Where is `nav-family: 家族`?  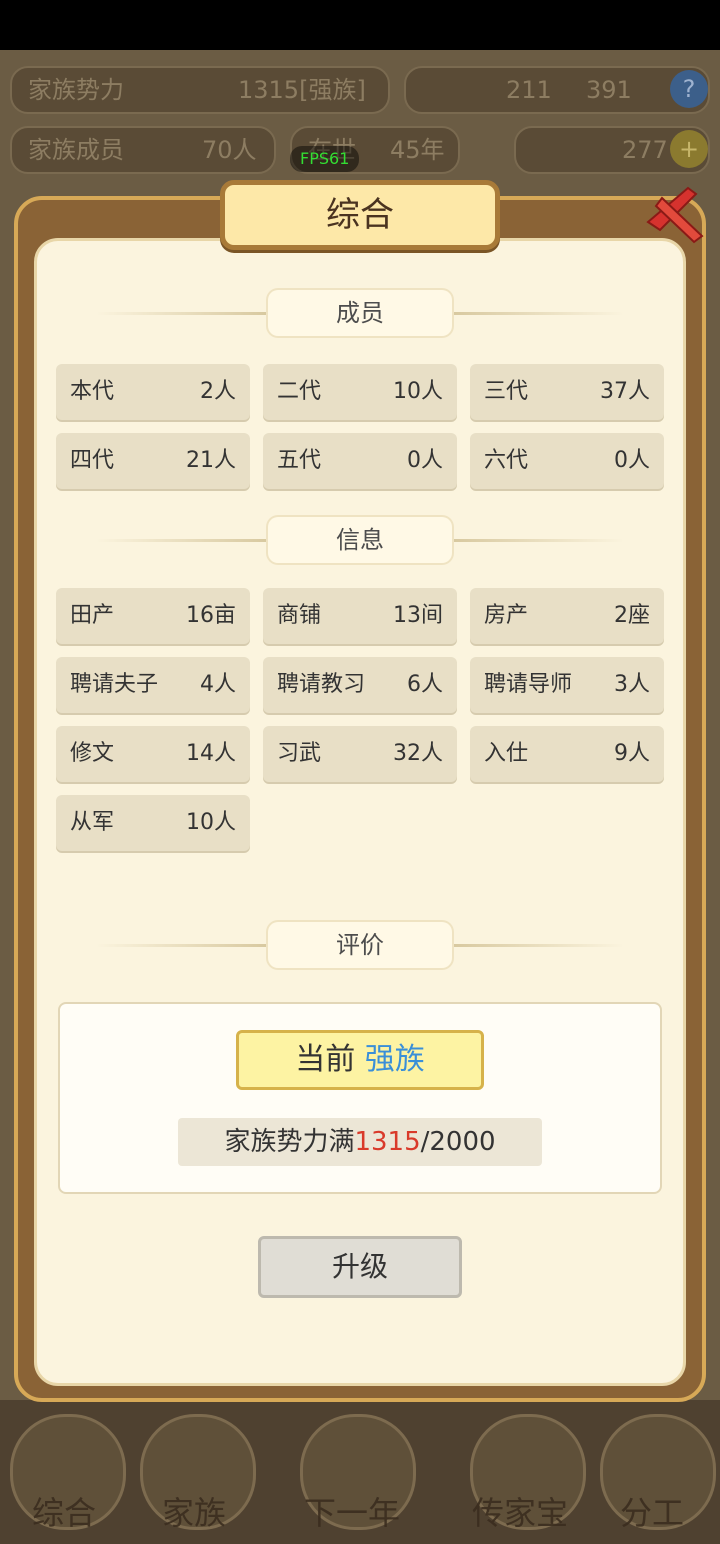 nav-family: 家族 is located at coordinates (194, 1511).